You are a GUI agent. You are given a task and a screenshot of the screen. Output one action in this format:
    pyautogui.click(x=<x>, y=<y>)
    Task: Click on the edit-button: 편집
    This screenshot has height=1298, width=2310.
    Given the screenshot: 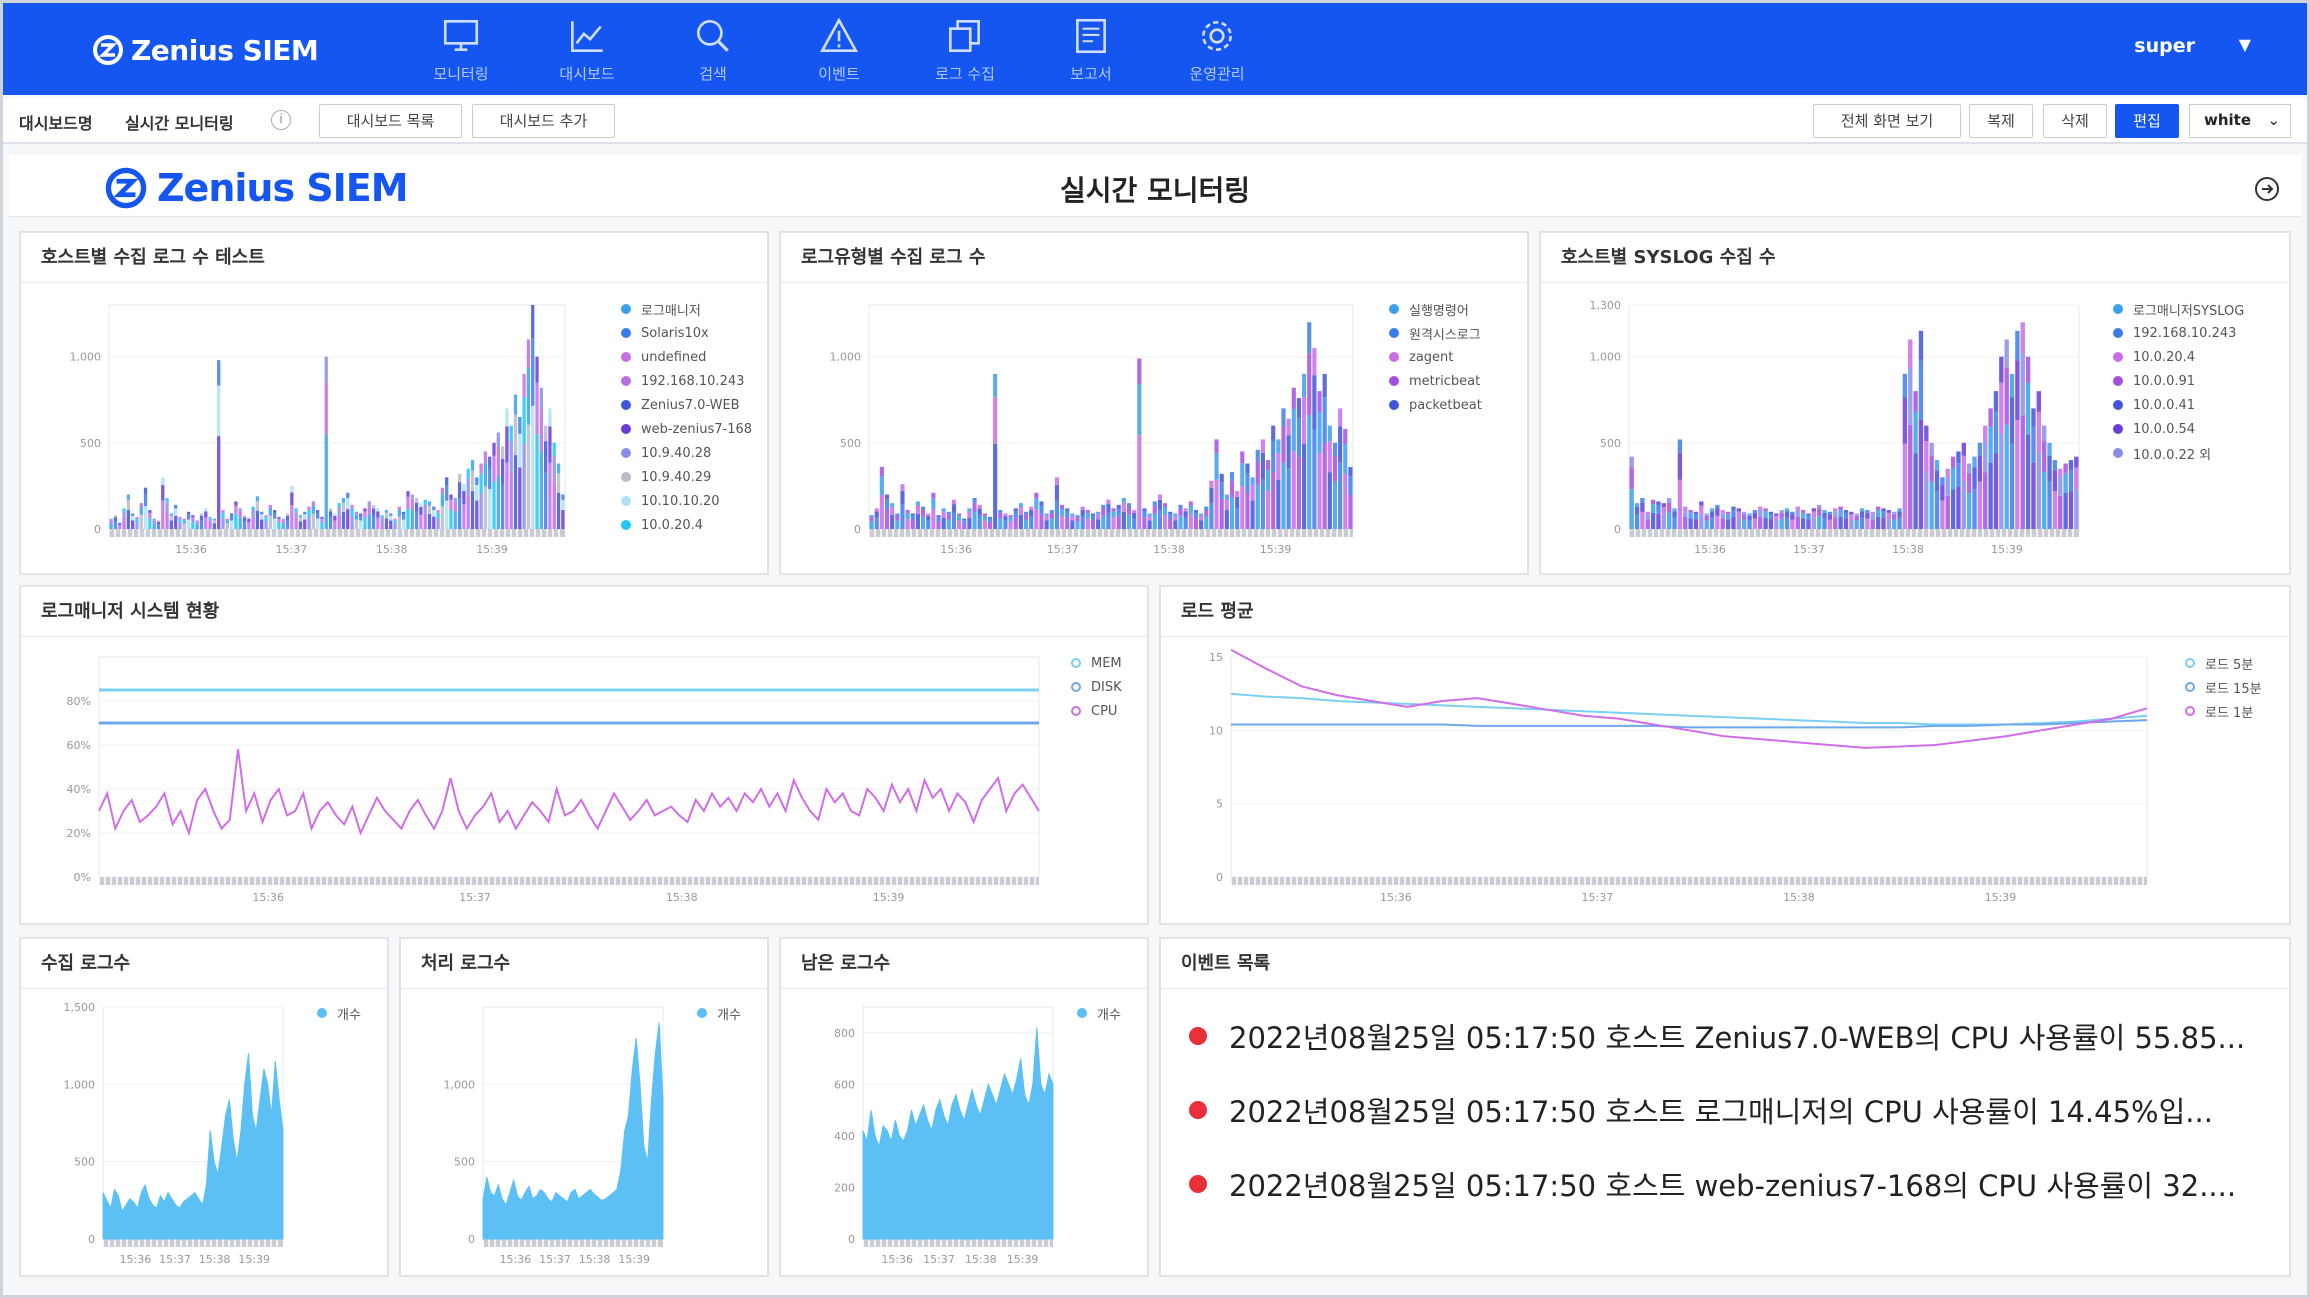 What is the action you would take?
    pyautogui.click(x=2147, y=121)
    